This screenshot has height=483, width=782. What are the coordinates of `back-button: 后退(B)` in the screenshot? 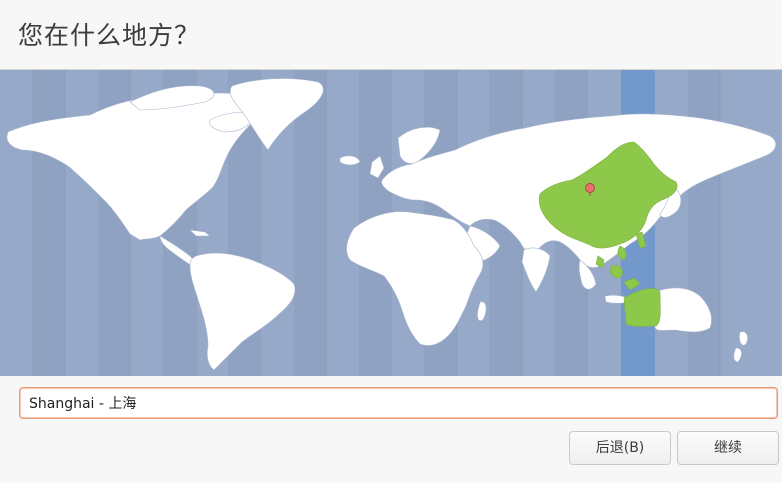 It's located at (620, 448).